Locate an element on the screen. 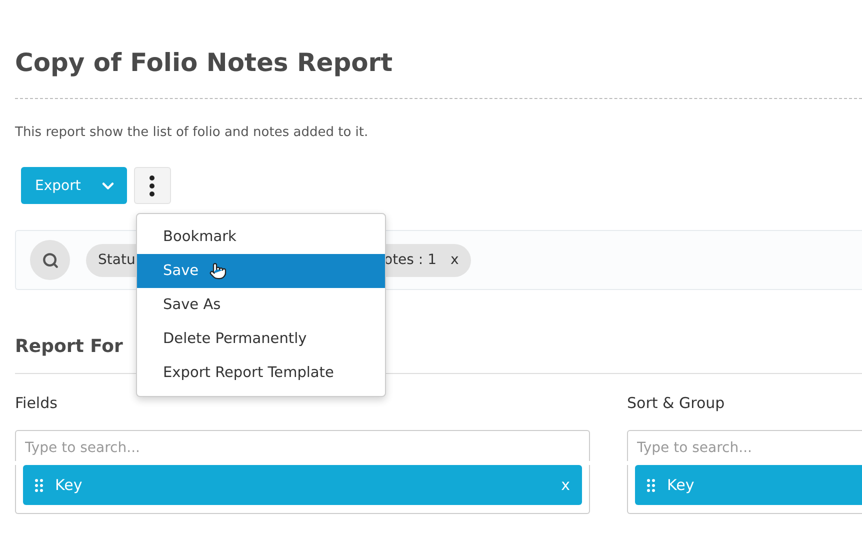 This screenshot has height=540, width=862. more-options-button is located at coordinates (152, 185).